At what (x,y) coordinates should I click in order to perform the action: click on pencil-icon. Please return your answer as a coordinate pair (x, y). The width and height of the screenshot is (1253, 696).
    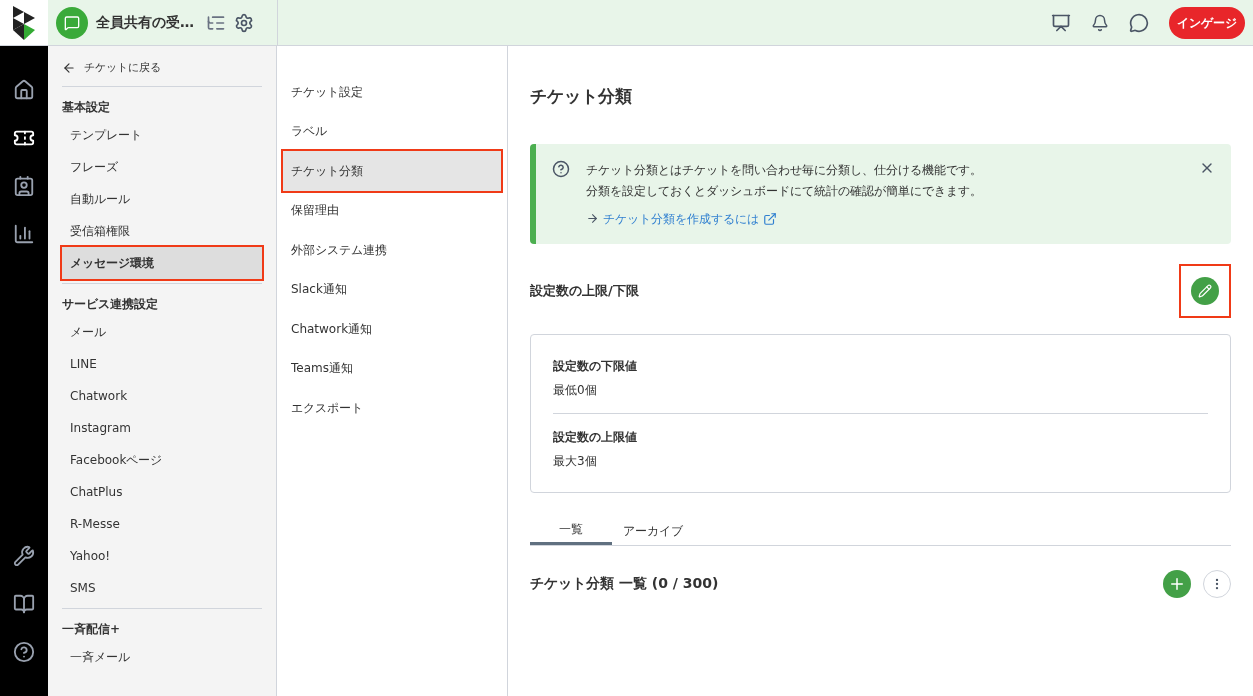
    Looking at the image, I should click on (1205, 290).